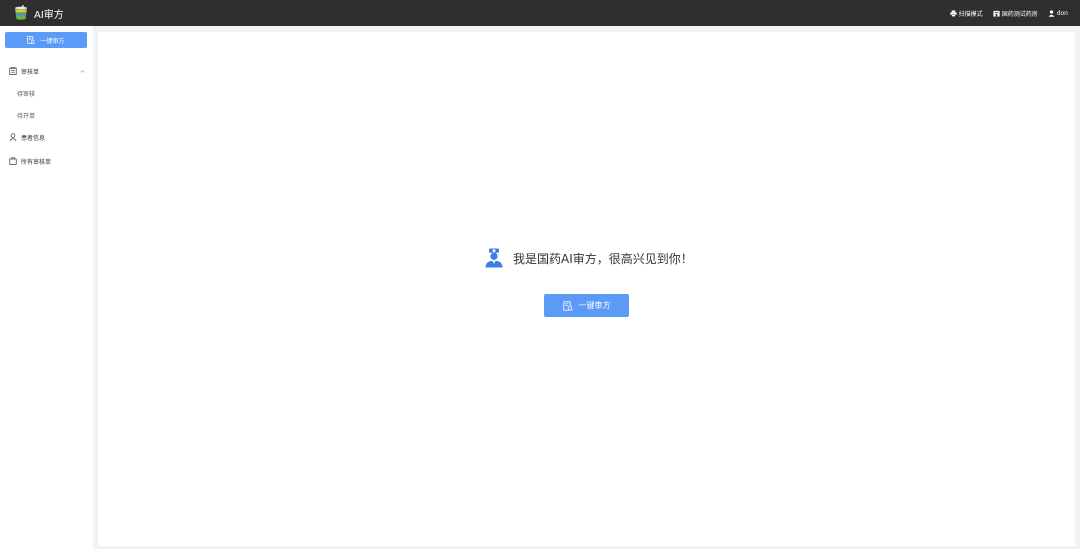 This screenshot has width=1080, height=549. I want to click on scan-mode-label: 扫描模式, so click(970, 14).